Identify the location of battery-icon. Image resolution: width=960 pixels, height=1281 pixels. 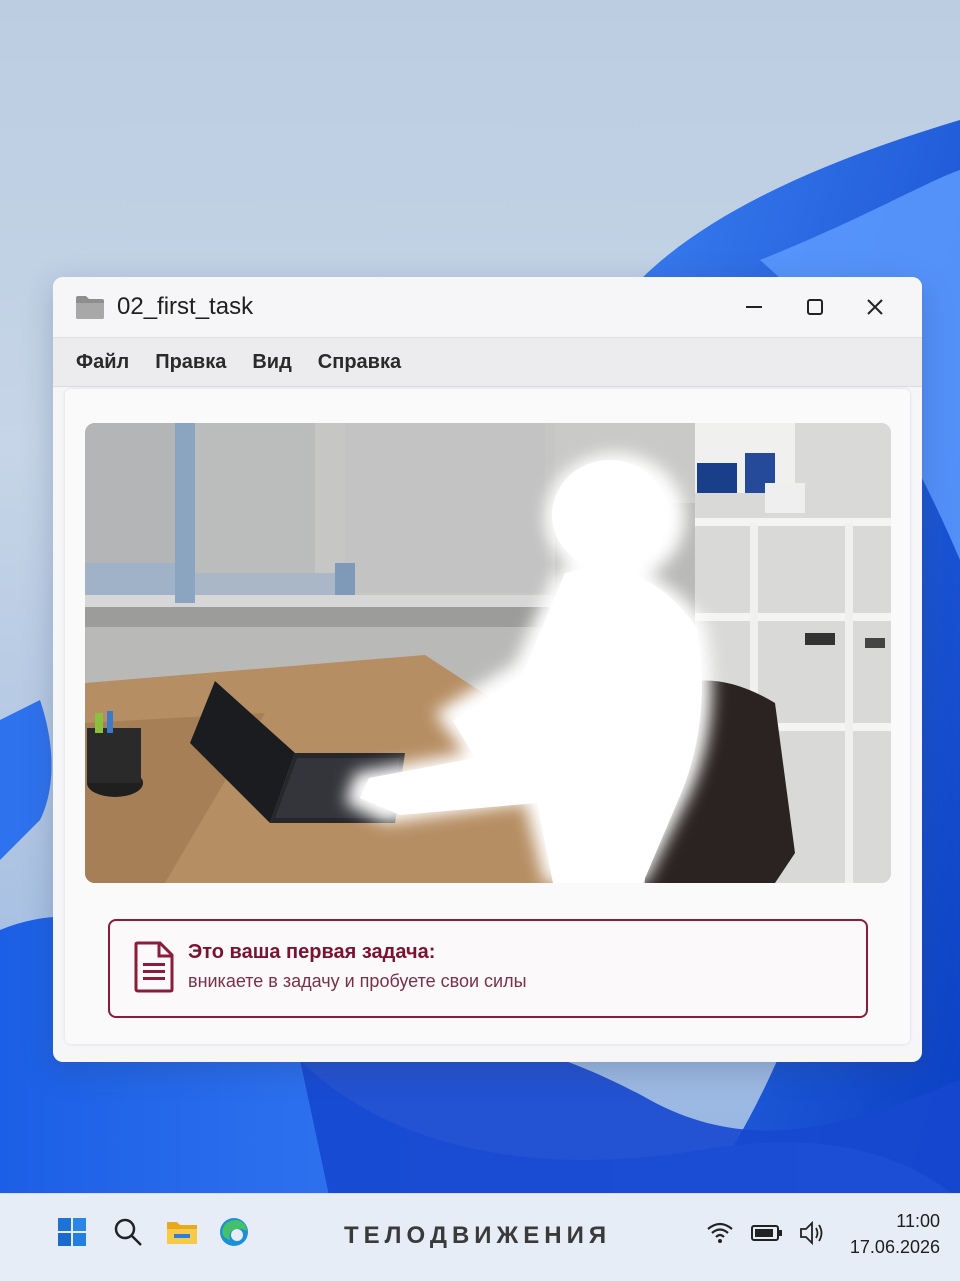
(767, 1233).